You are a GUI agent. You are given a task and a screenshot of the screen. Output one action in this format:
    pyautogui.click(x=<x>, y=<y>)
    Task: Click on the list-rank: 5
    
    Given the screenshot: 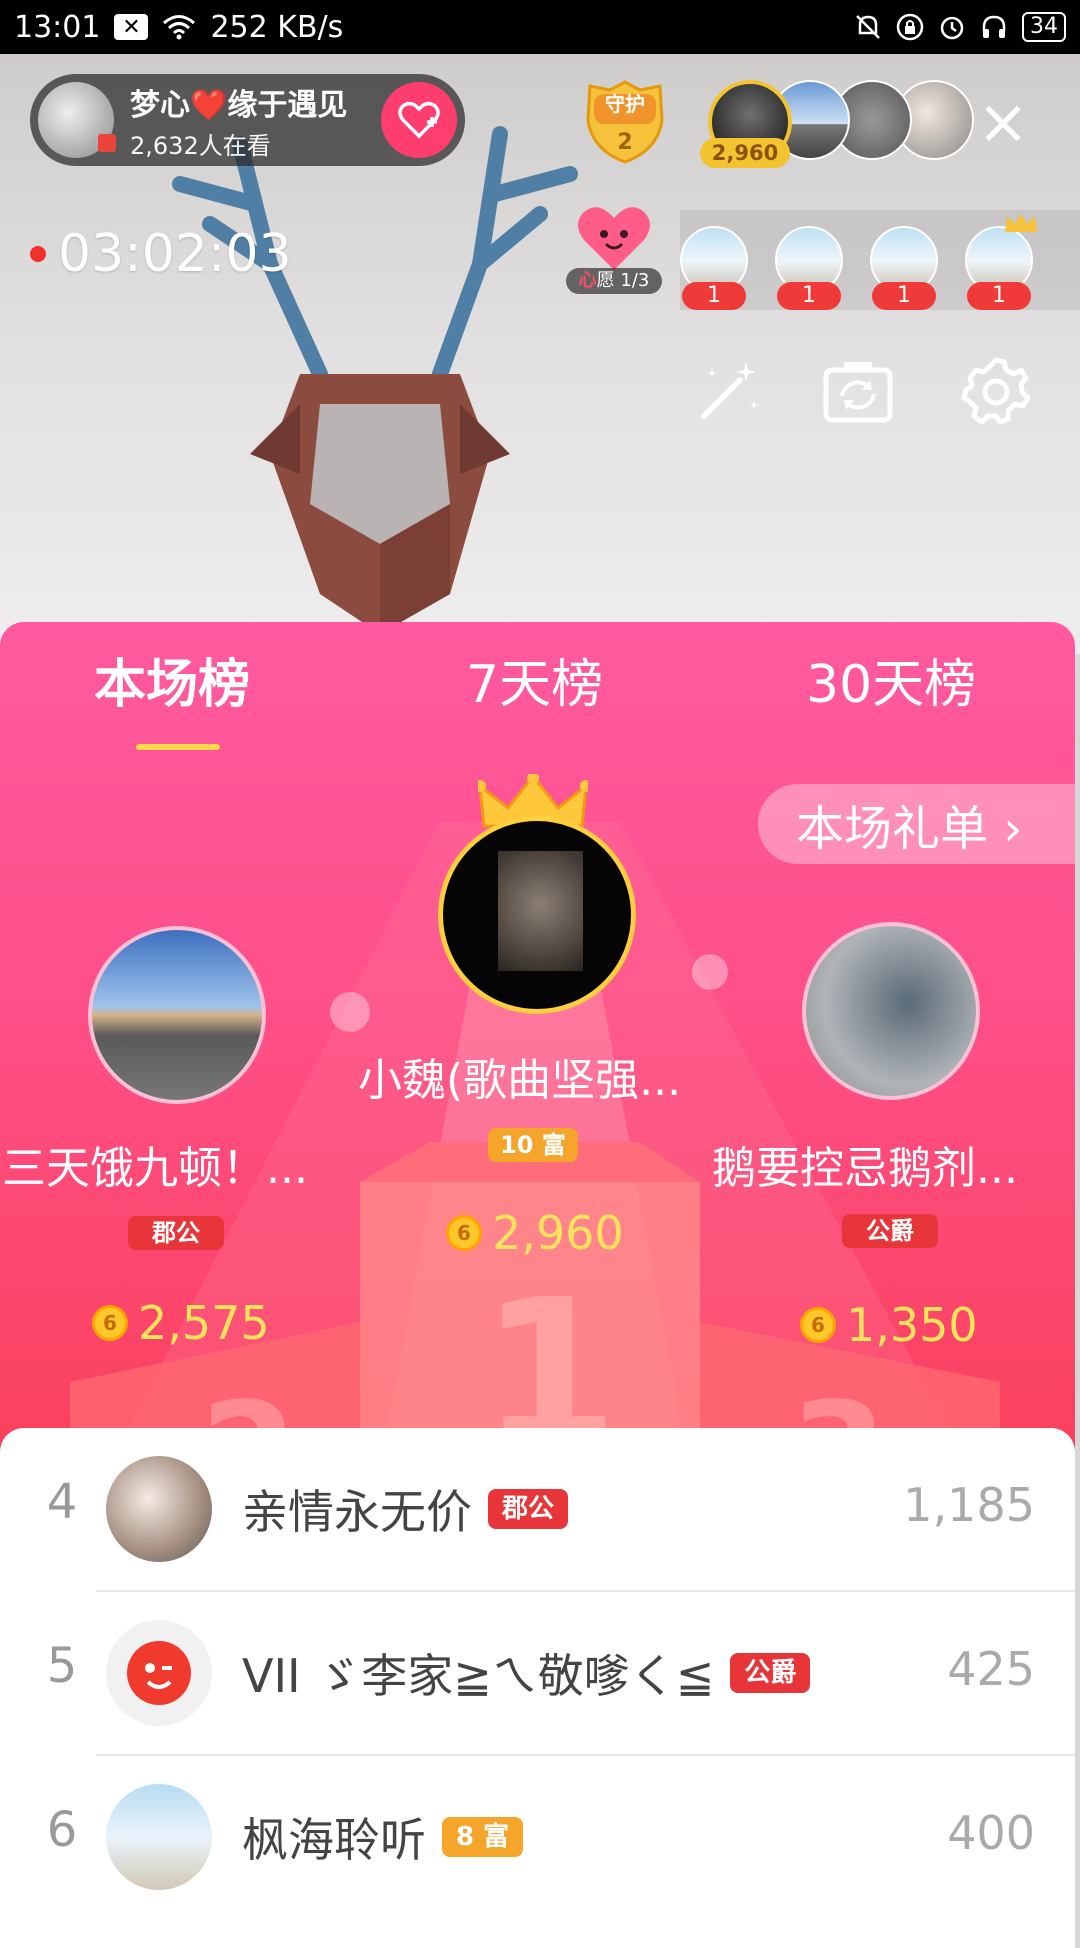 What is the action you would take?
    pyautogui.click(x=62, y=1666)
    